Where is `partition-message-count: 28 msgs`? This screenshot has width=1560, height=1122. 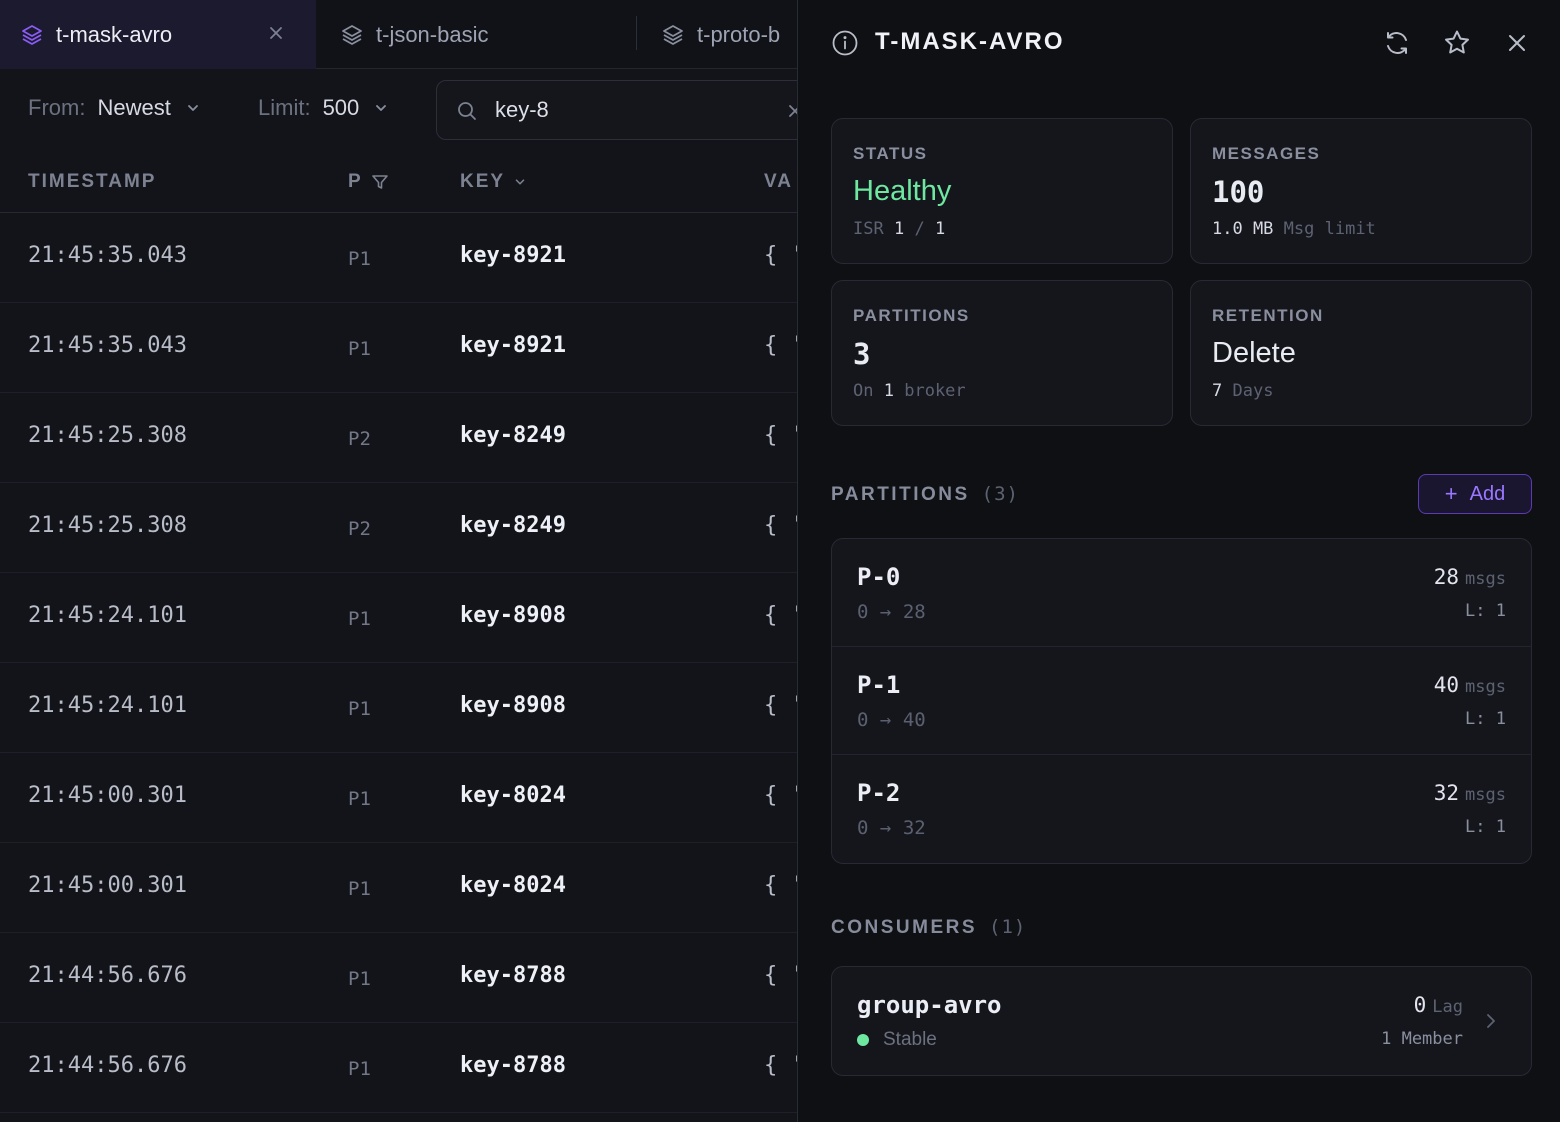
partition-message-count: 28 msgs is located at coordinates (1469, 577).